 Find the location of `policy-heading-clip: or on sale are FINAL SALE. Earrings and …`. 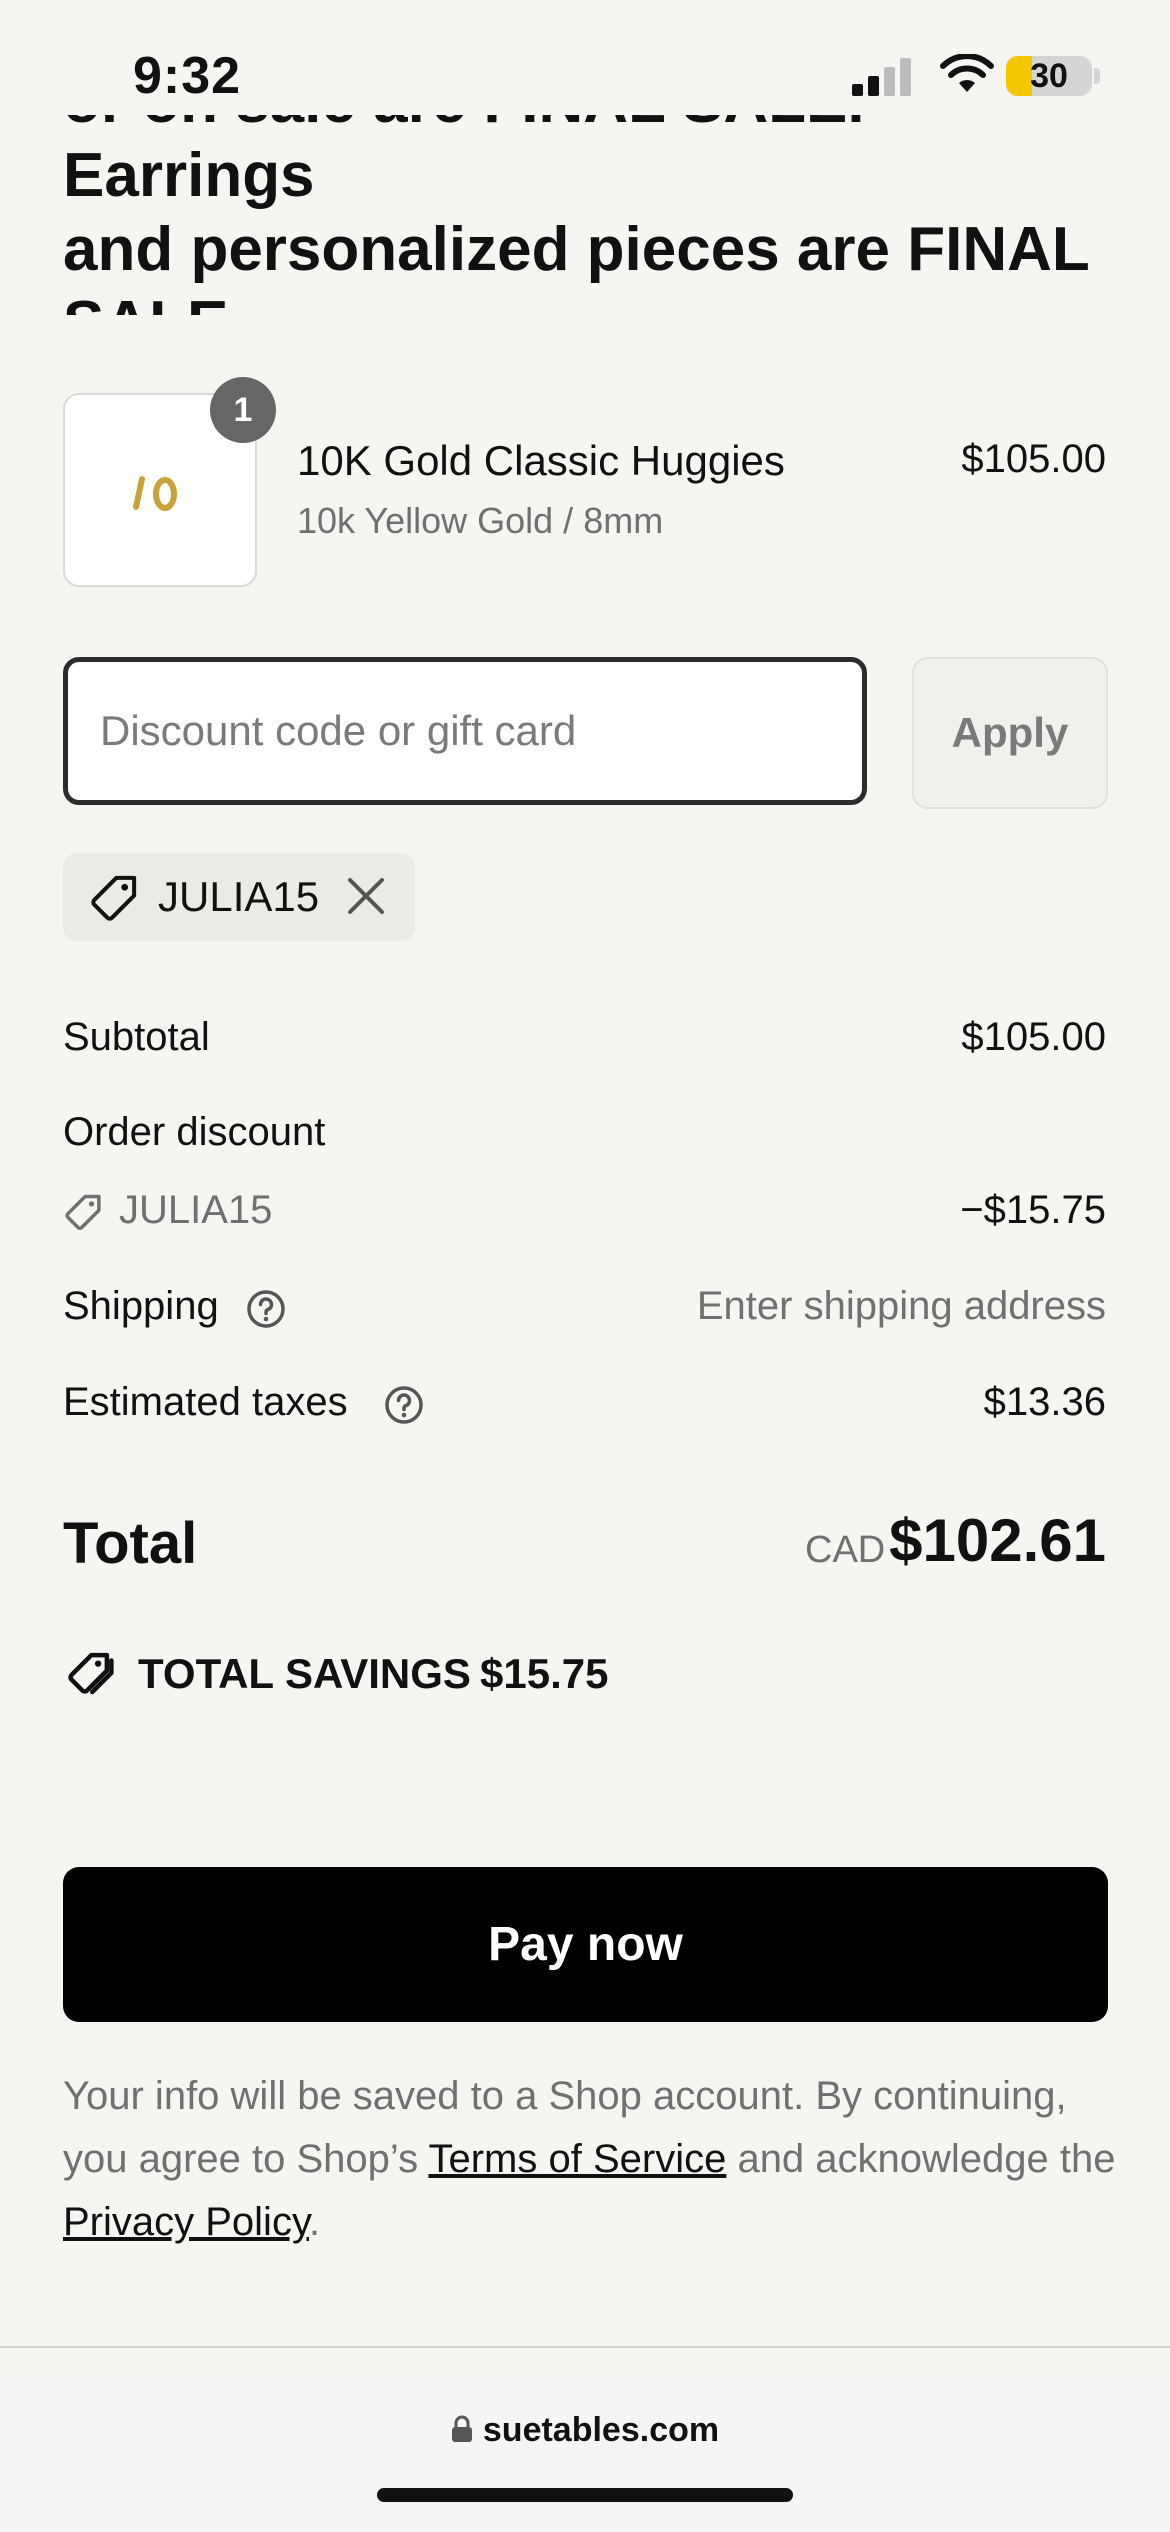

policy-heading-clip: or on sale are FINAL SALE. Earrings and … is located at coordinates (585, 215).